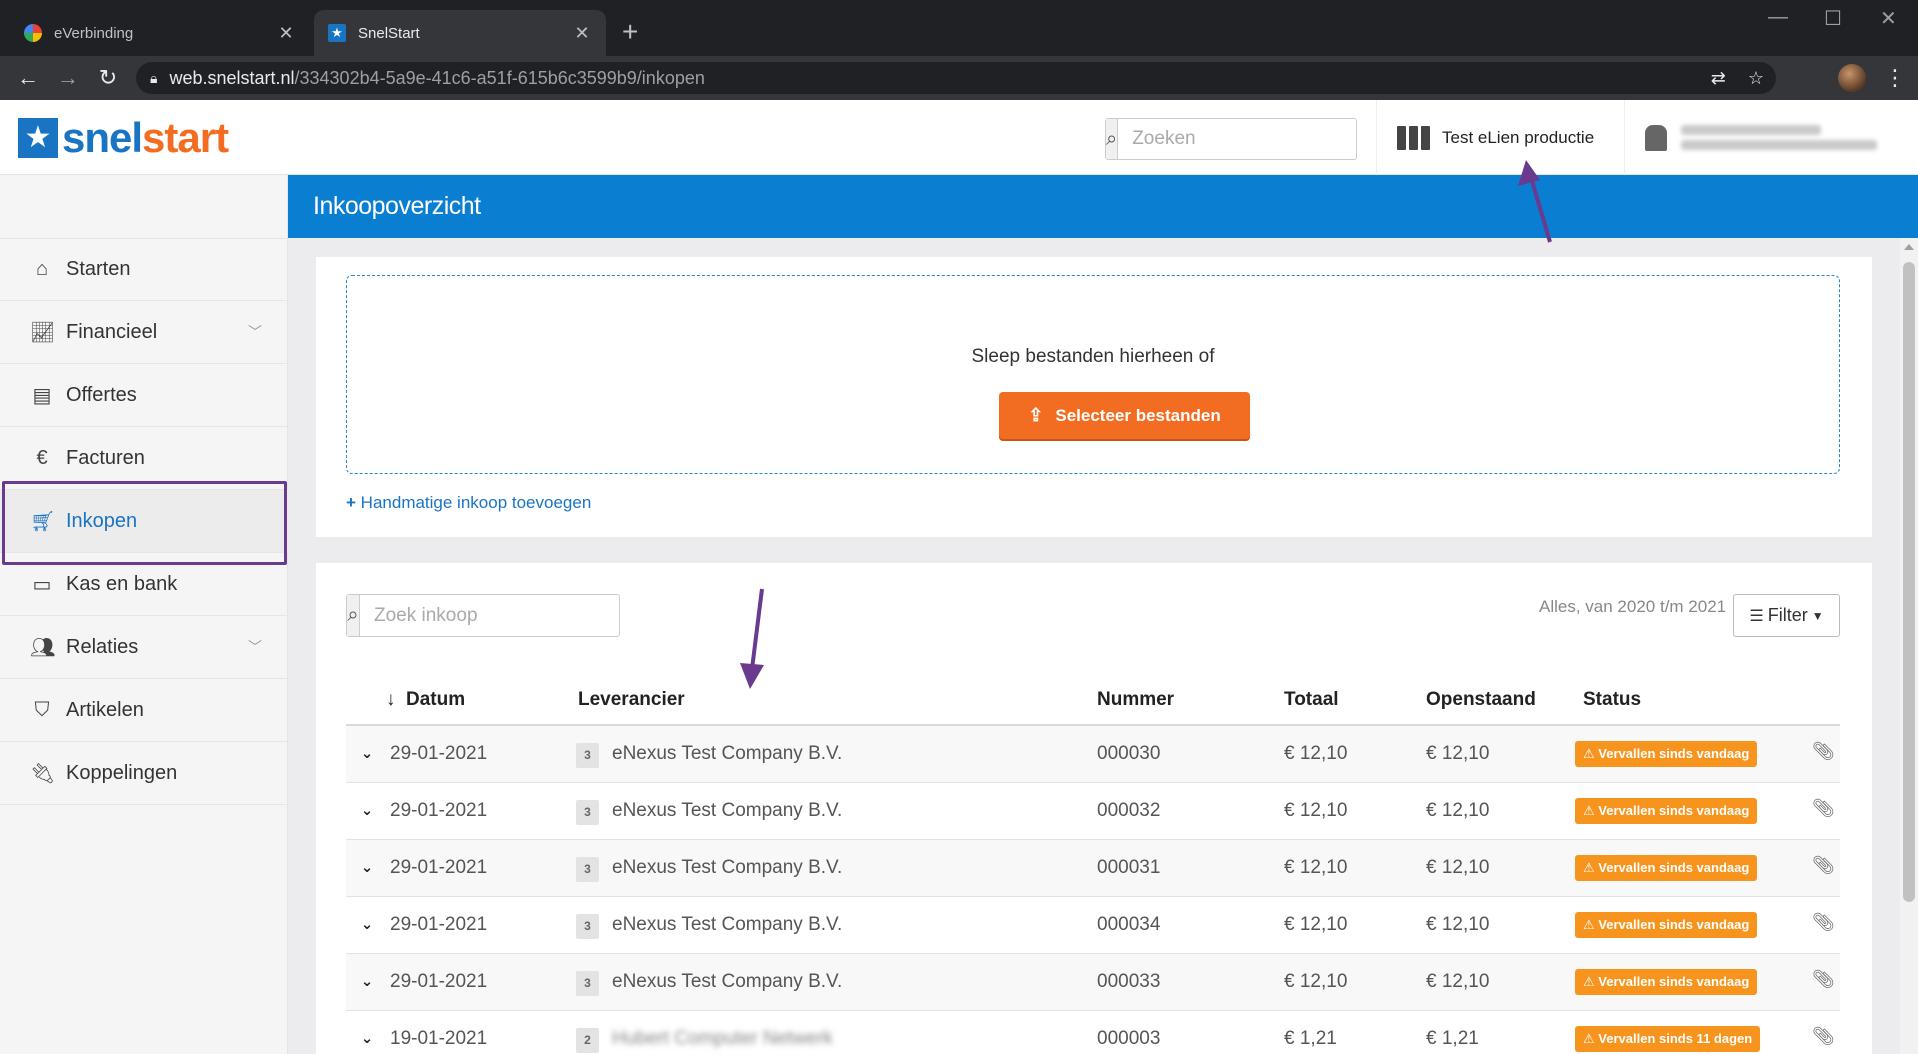 The height and width of the screenshot is (1054, 1918). What do you see at coordinates (1833, 18) in the screenshot?
I see `maximize-icon: ☐` at bounding box center [1833, 18].